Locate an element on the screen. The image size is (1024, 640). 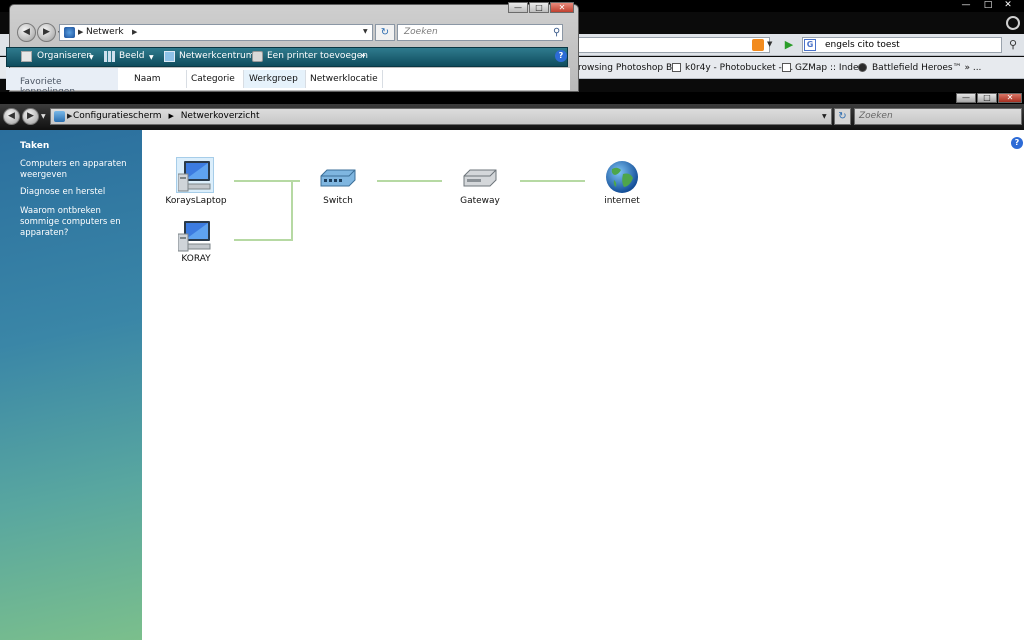
sidebar-link-diagnose: Diagnose en herstel is located at coordinates (80, 192).